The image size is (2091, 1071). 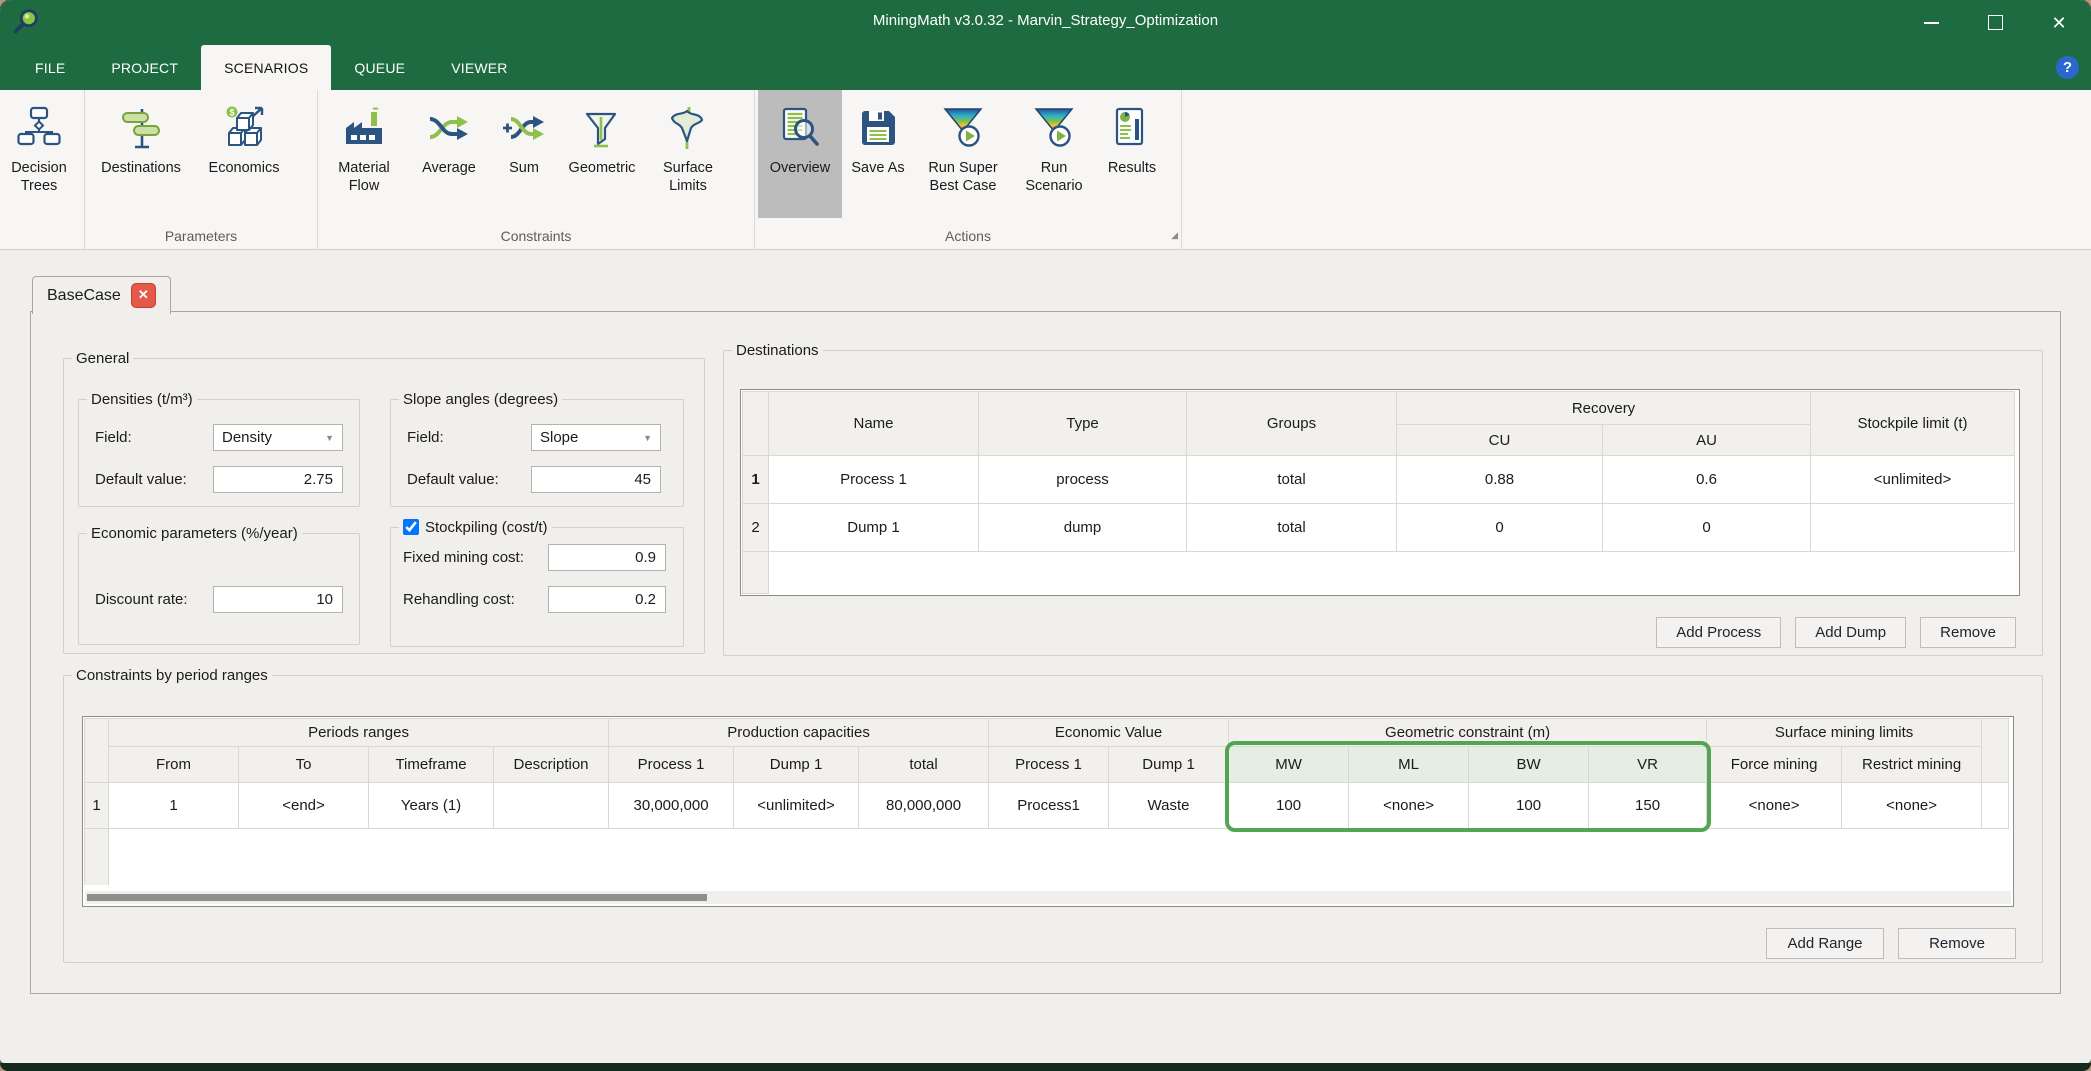 What do you see at coordinates (2067, 67) in the screenshot?
I see `help-icon: ?` at bounding box center [2067, 67].